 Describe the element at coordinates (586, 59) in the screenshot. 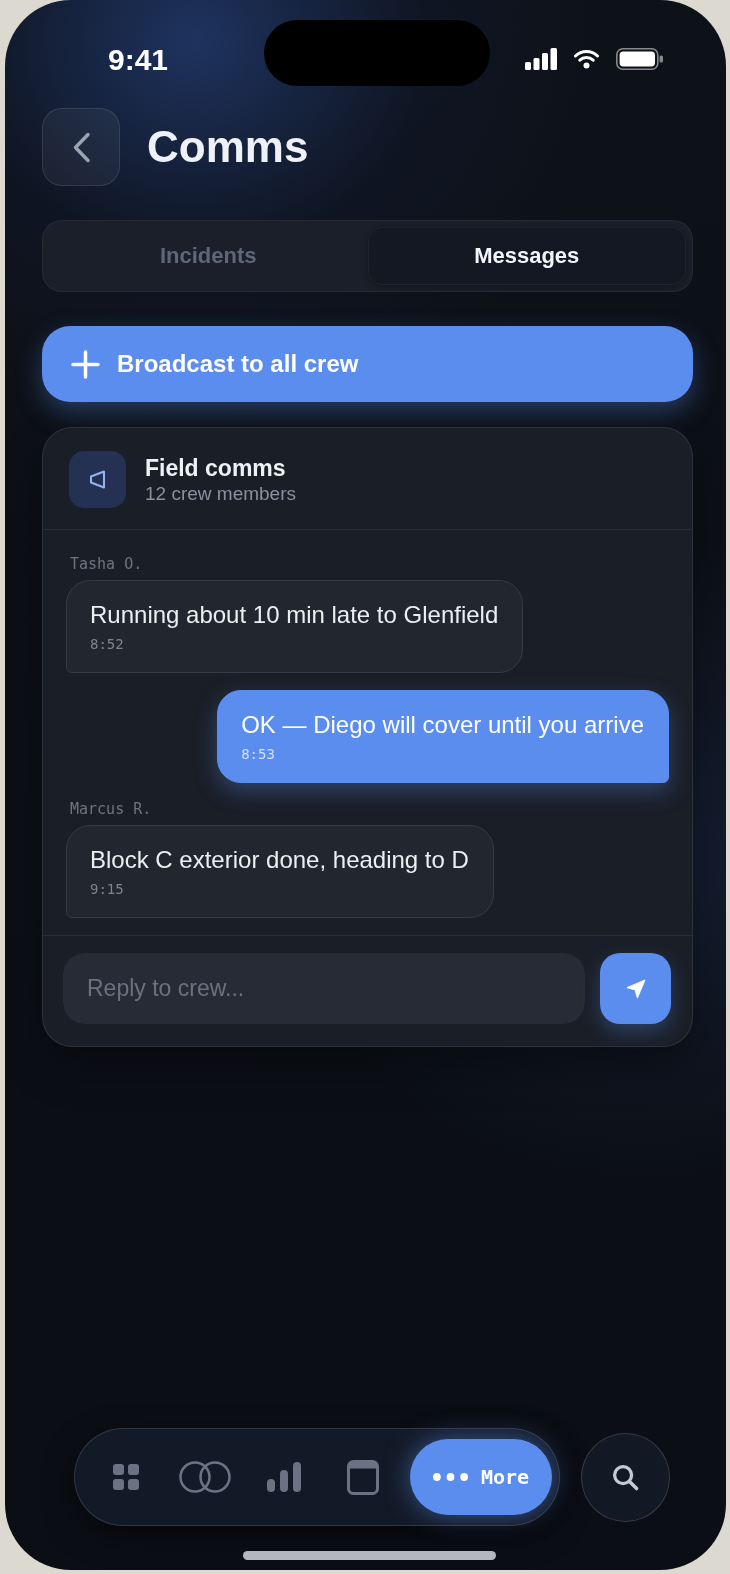

I see `wifi-icon` at that location.